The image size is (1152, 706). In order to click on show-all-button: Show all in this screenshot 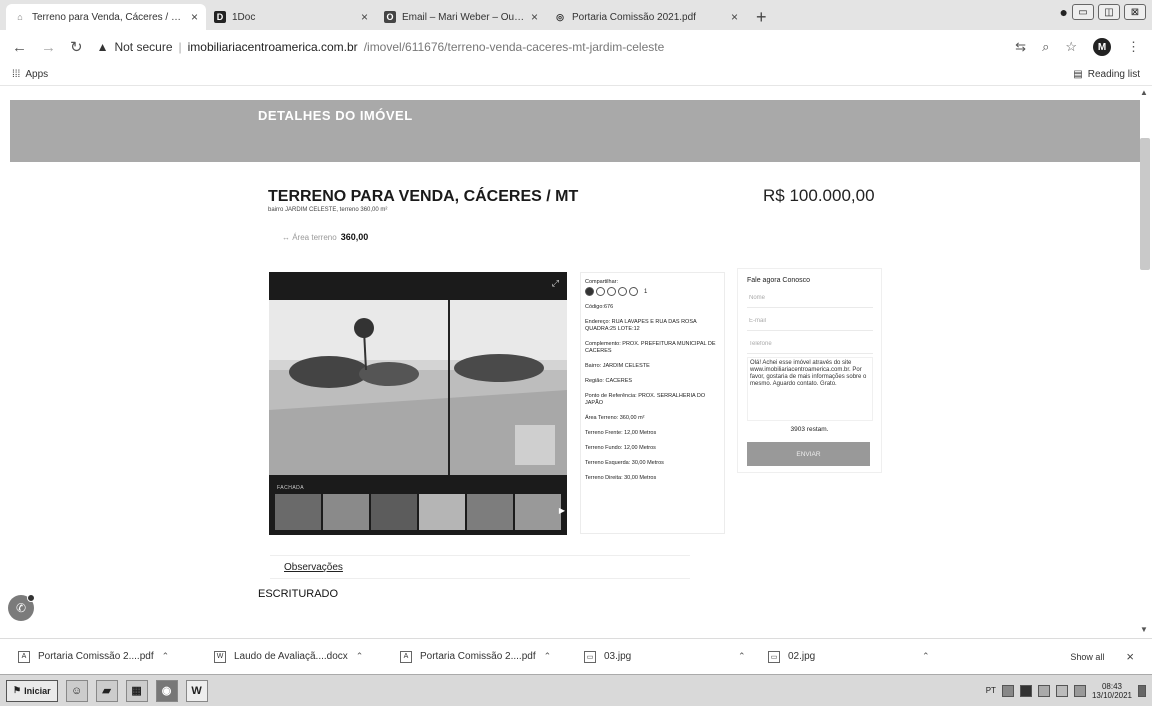, I will do `click(1087, 657)`.